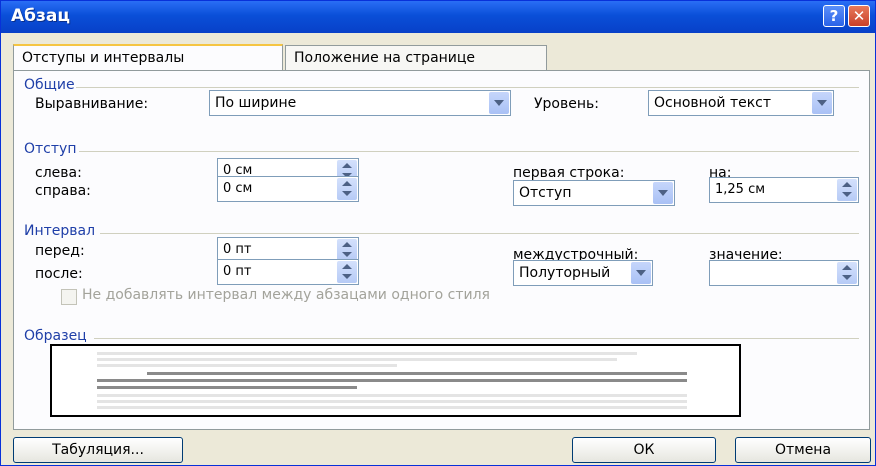 This screenshot has height=466, width=876. Describe the element at coordinates (256, 103) in the screenshot. I see `alignment-value: По ширине` at that location.